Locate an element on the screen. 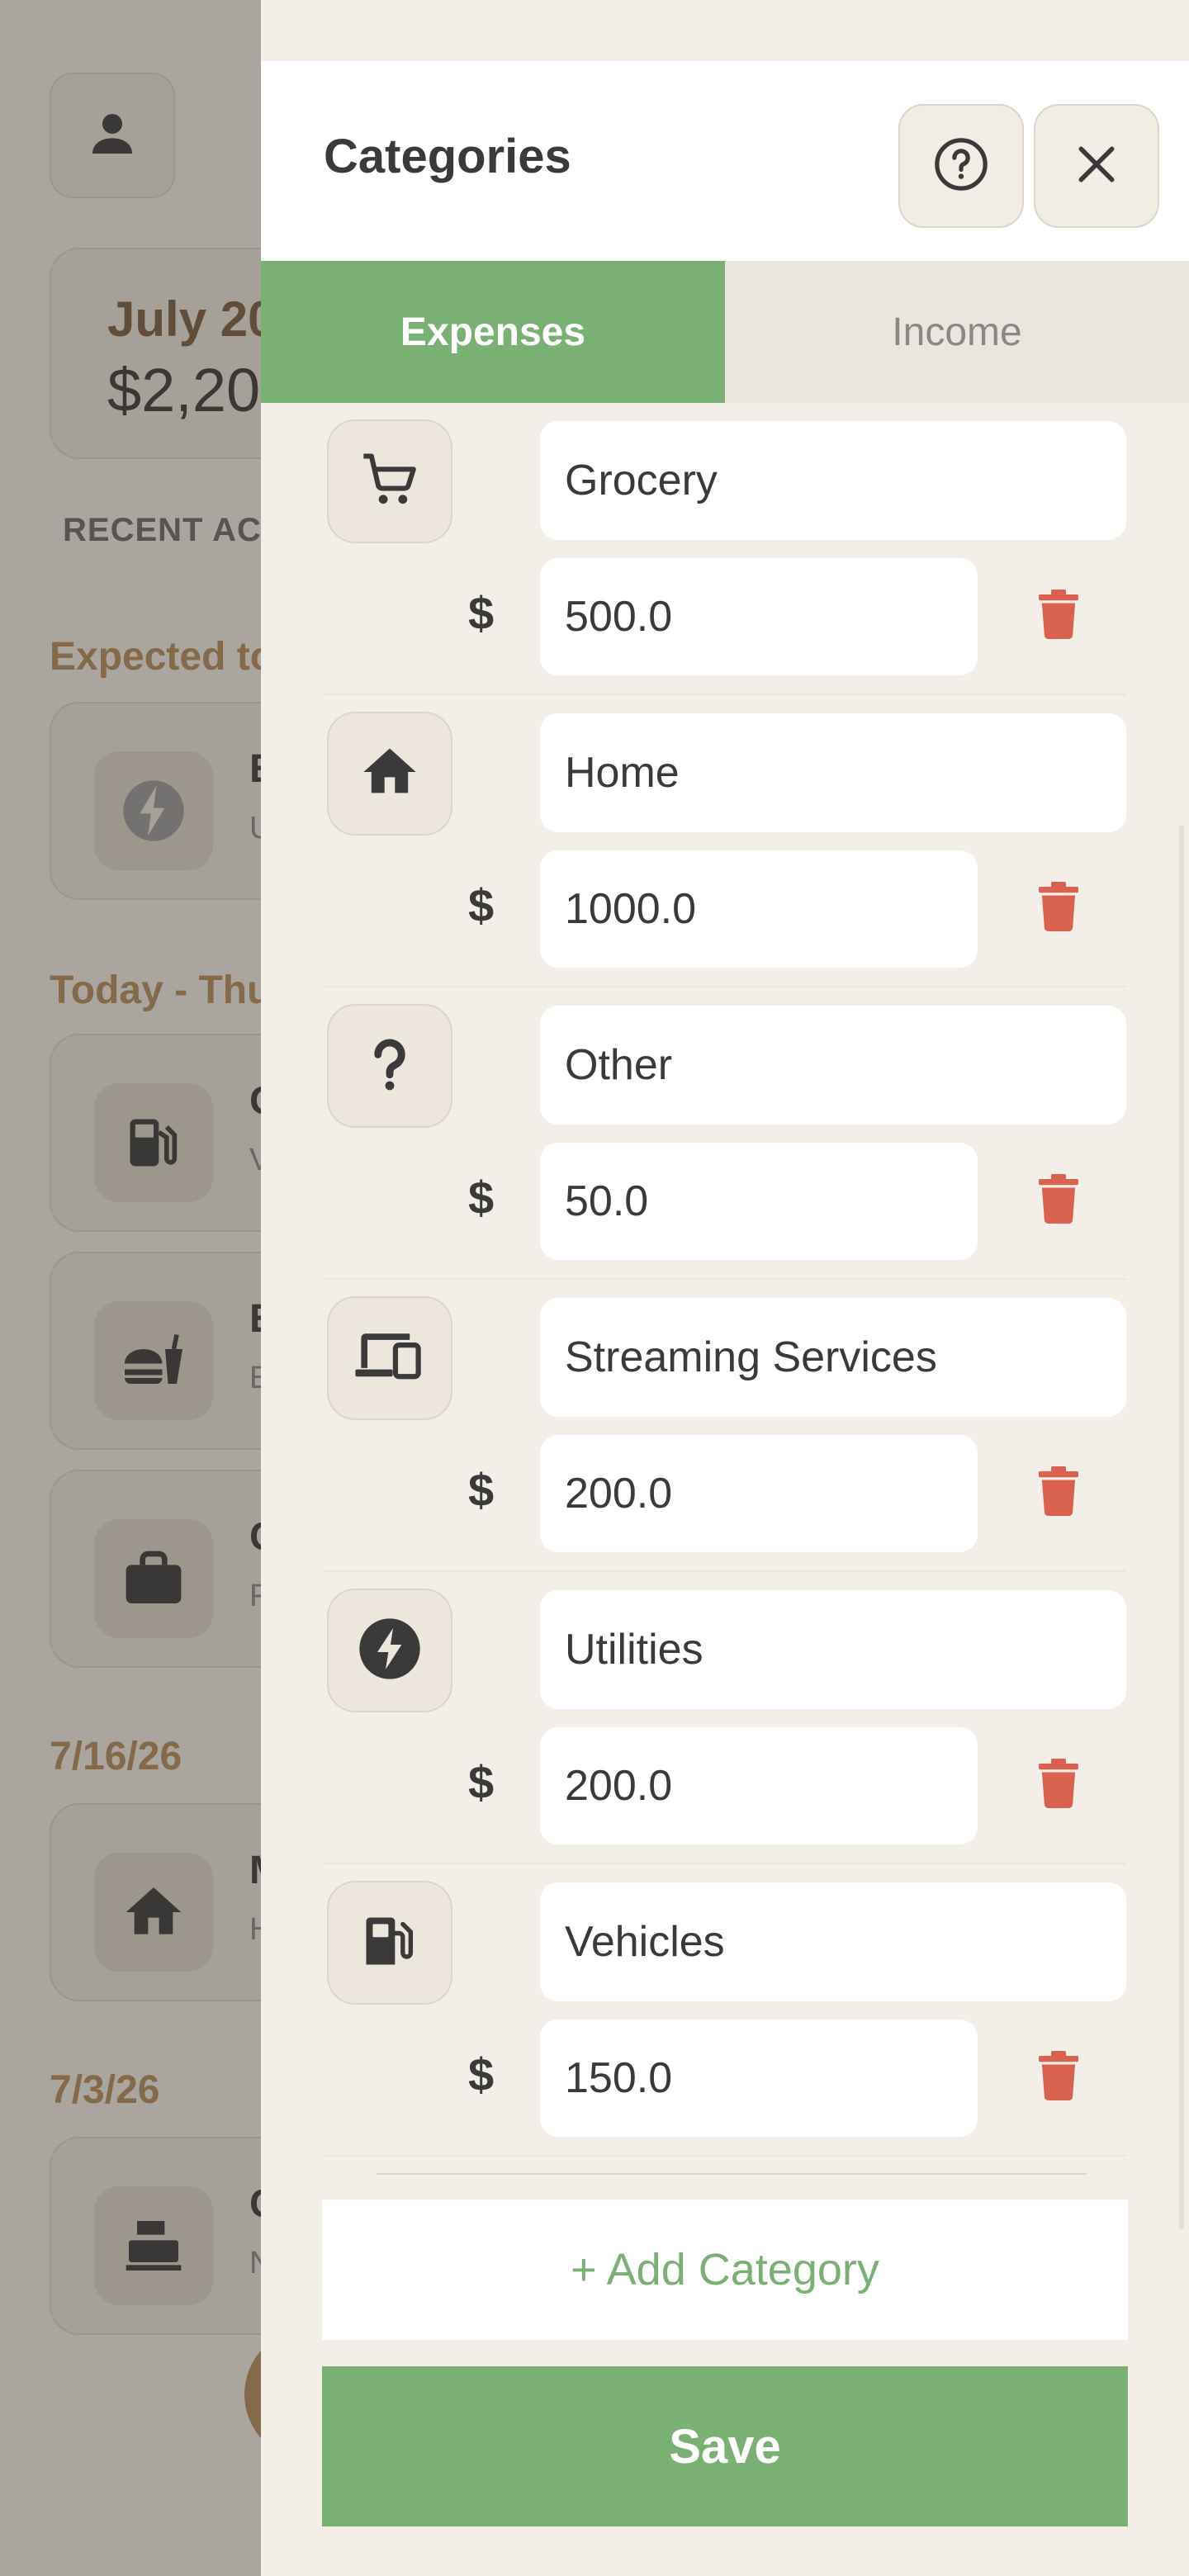  category-name-input: Grocery is located at coordinates (833, 480).